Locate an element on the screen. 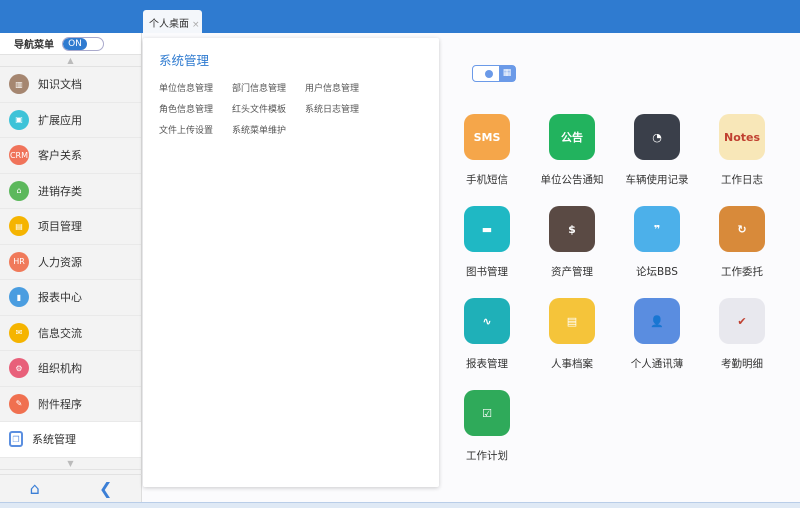 The image size is (800, 508). sidebar-item: ⌂ 进销存类 is located at coordinates (70, 191).